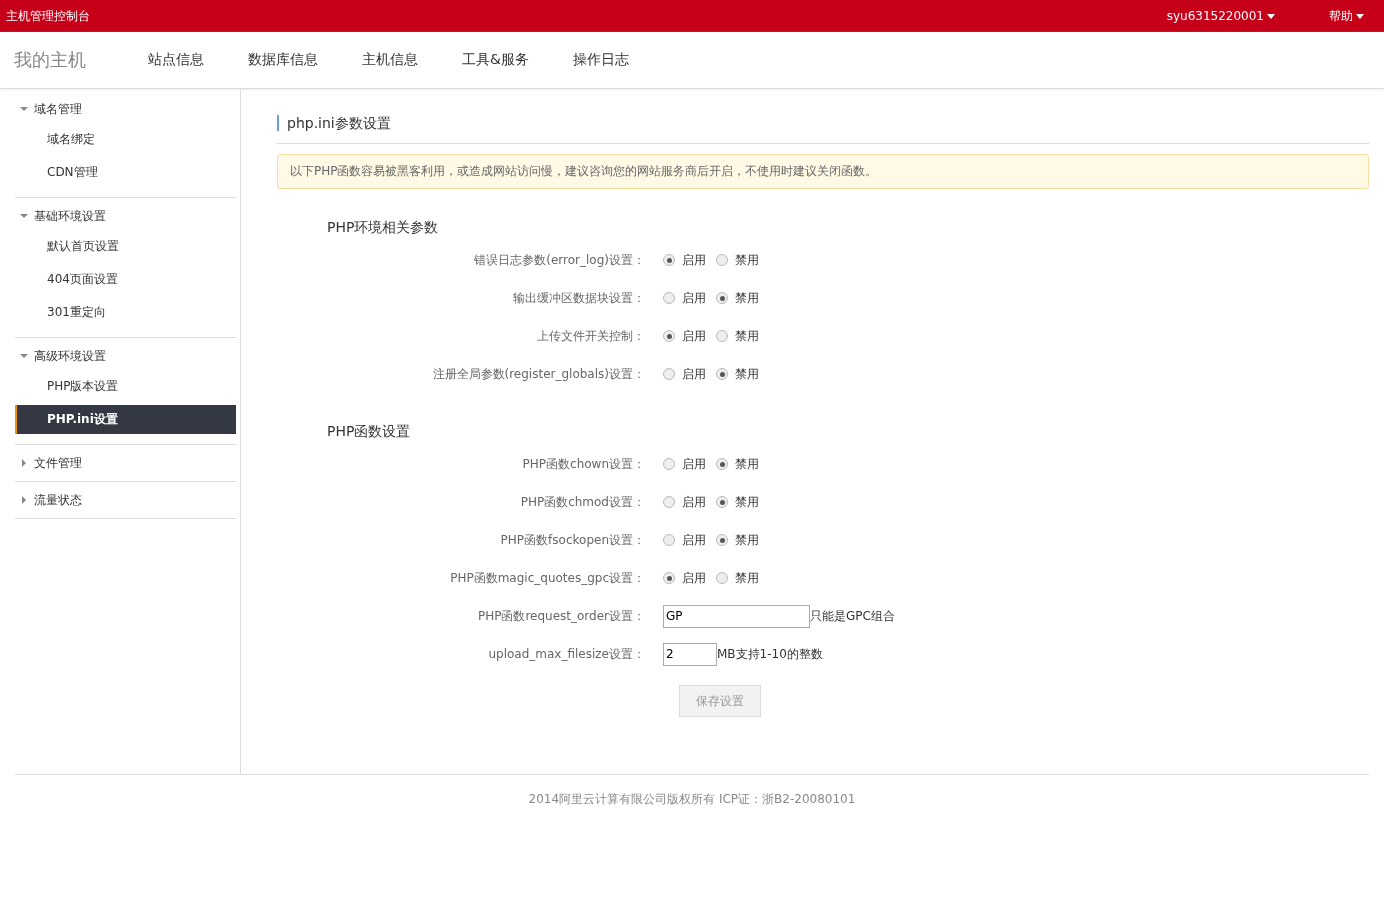 Image resolution: width=1384 pixels, height=904 pixels. I want to click on brand-title: 我的主机, so click(50, 60).